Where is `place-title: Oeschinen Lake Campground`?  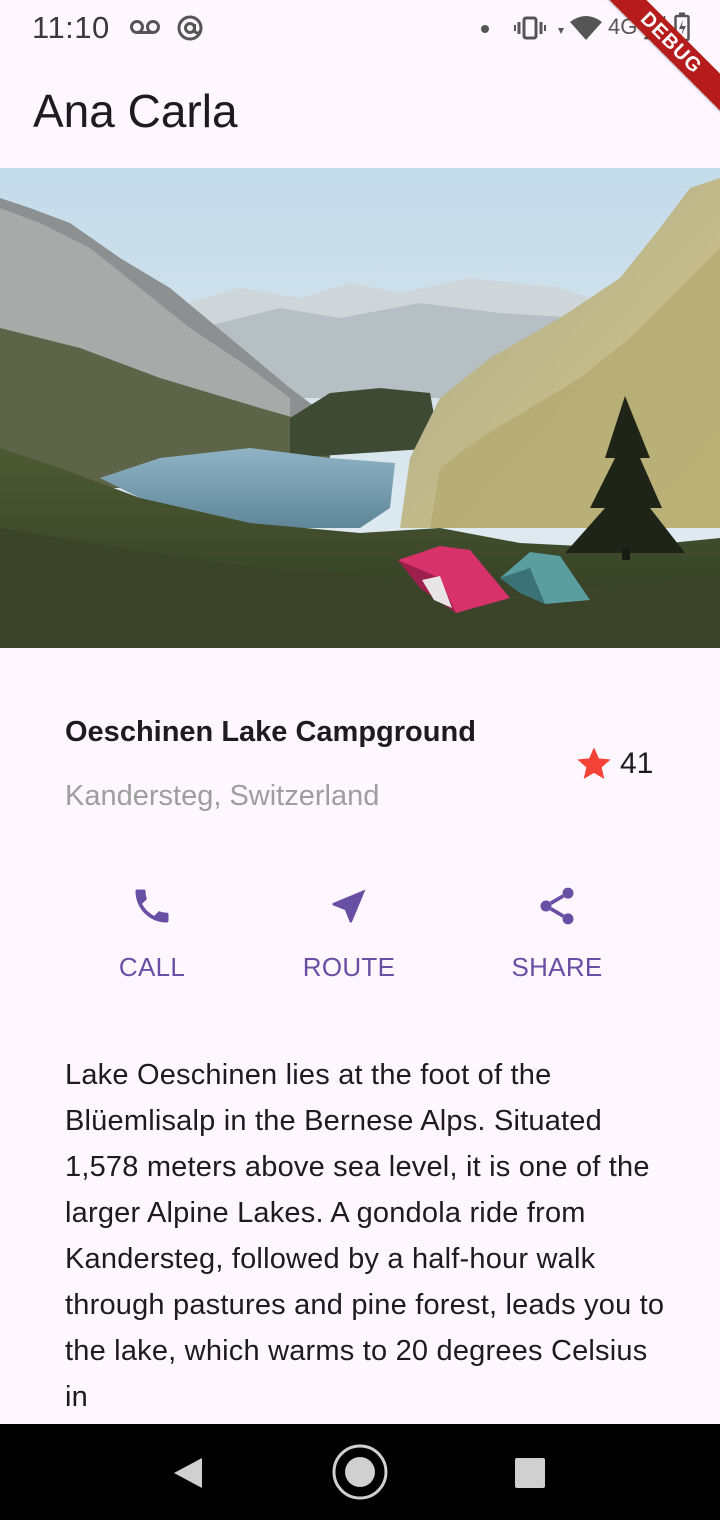 place-title: Oeschinen Lake Campground is located at coordinates (270, 732).